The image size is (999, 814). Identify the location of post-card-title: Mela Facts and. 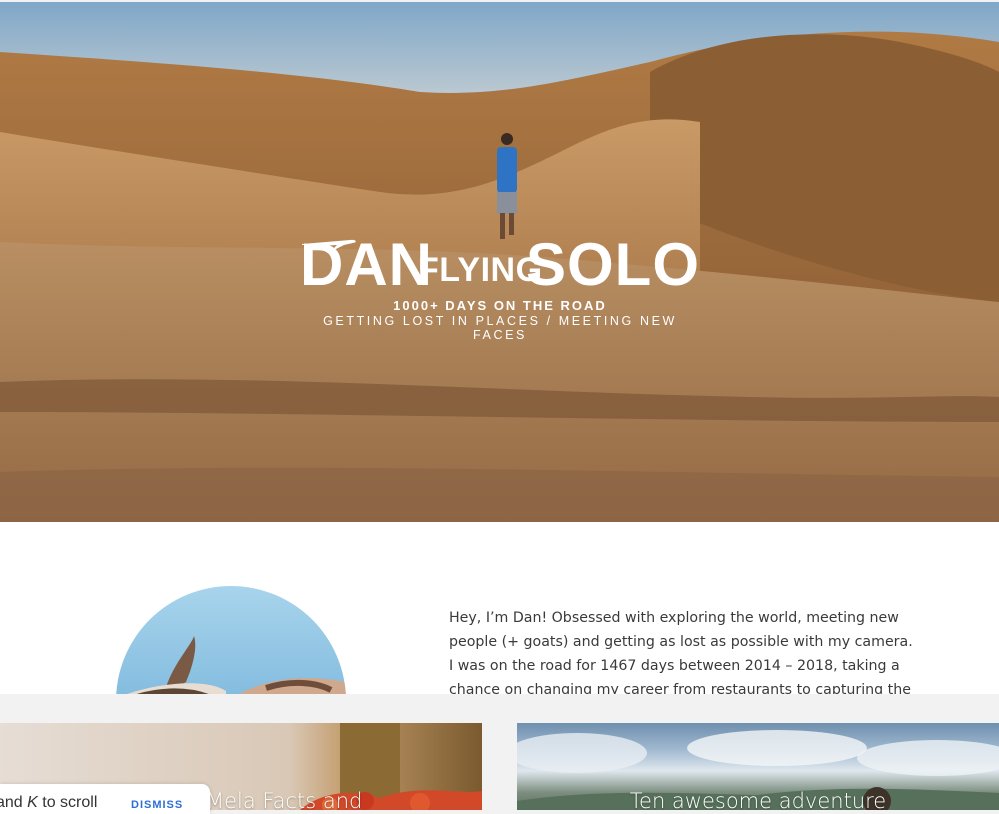
(284, 799).